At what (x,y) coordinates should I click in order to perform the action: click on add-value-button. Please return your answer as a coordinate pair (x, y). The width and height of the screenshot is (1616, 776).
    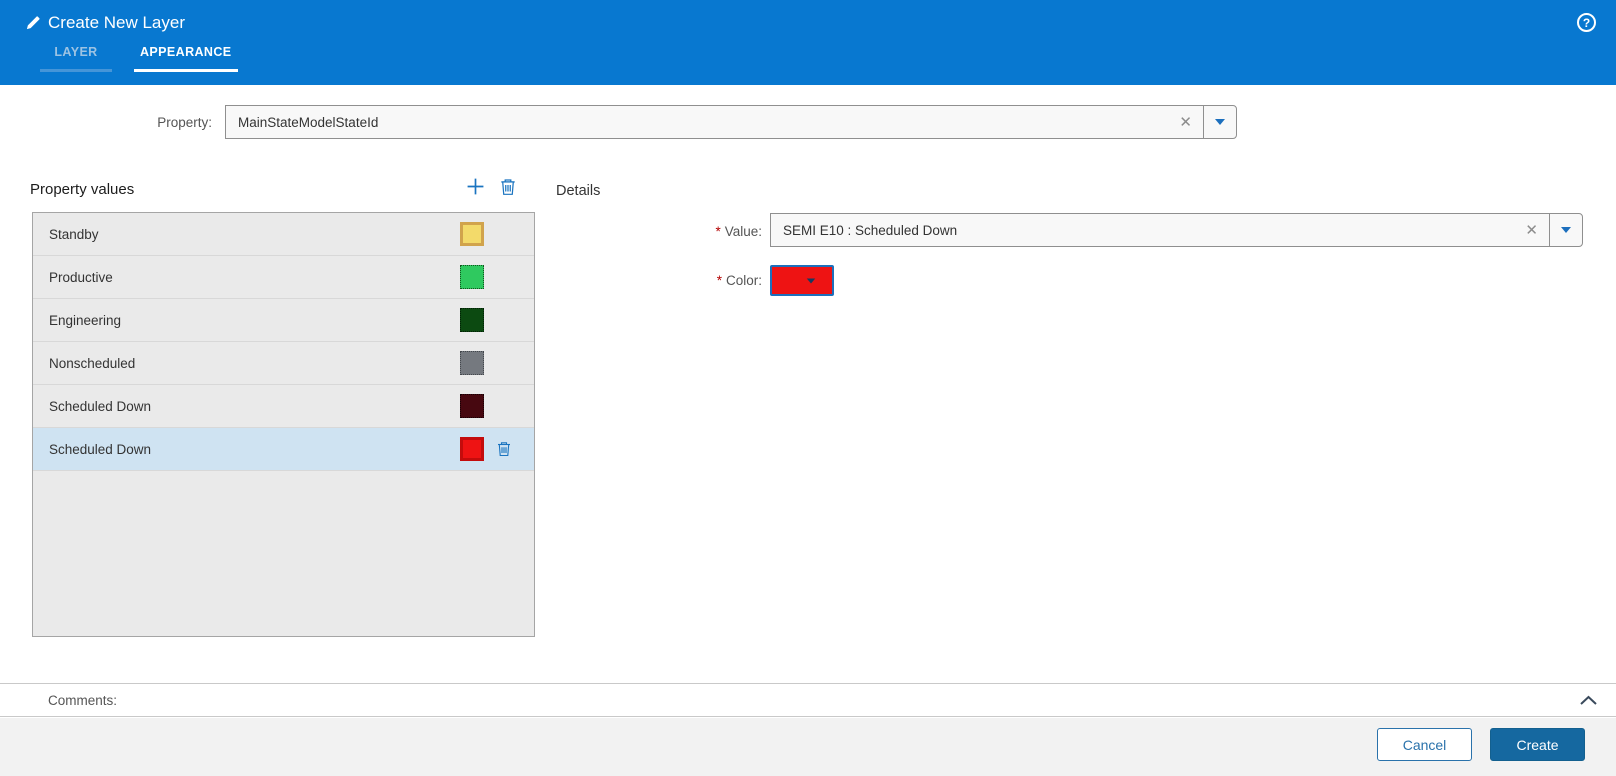
    Looking at the image, I should click on (475, 186).